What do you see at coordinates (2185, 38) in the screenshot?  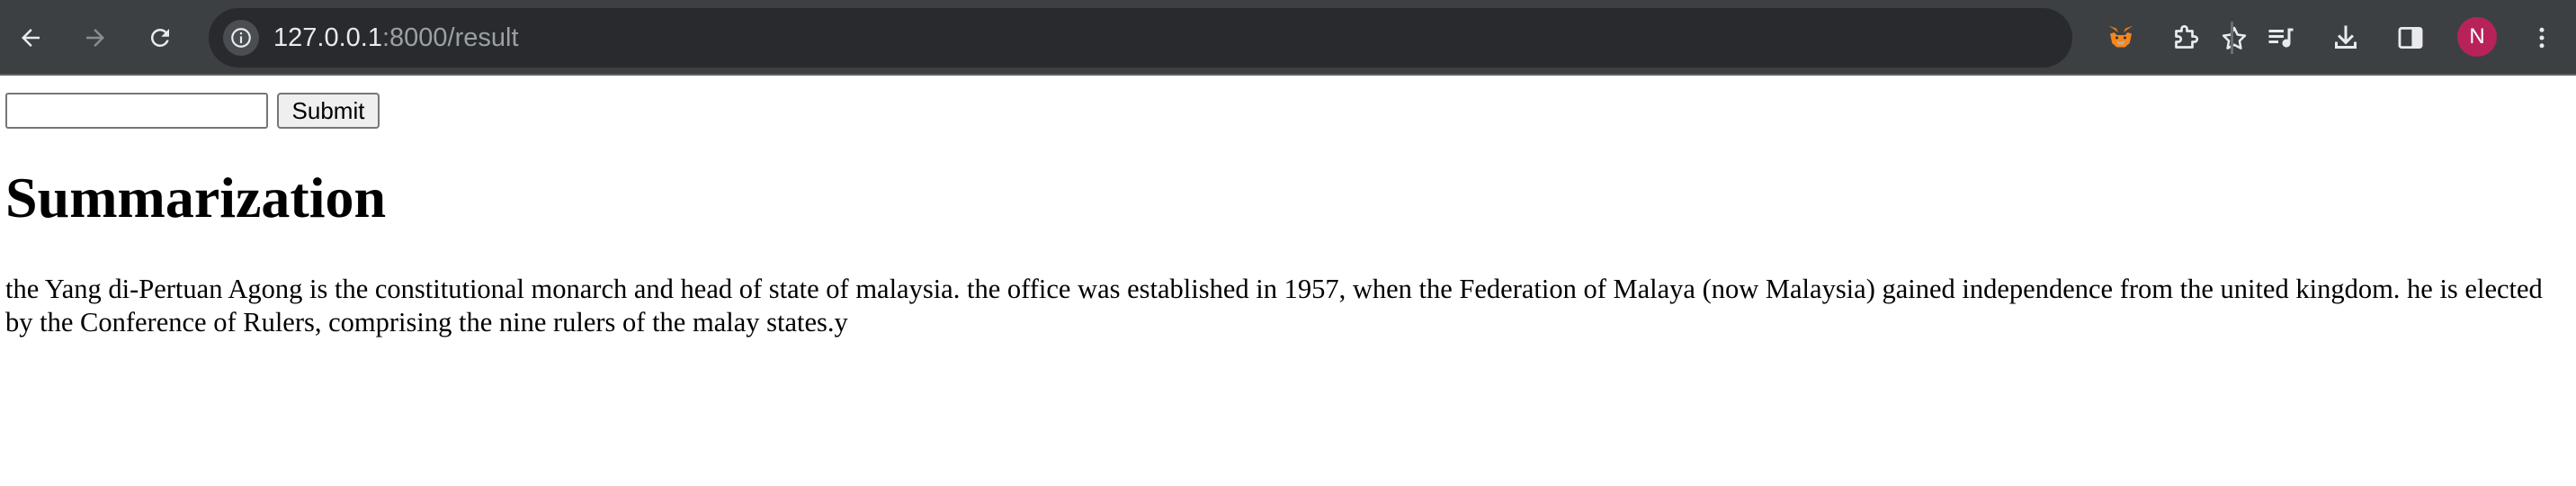 I see `extensions-puzzle-icon` at bounding box center [2185, 38].